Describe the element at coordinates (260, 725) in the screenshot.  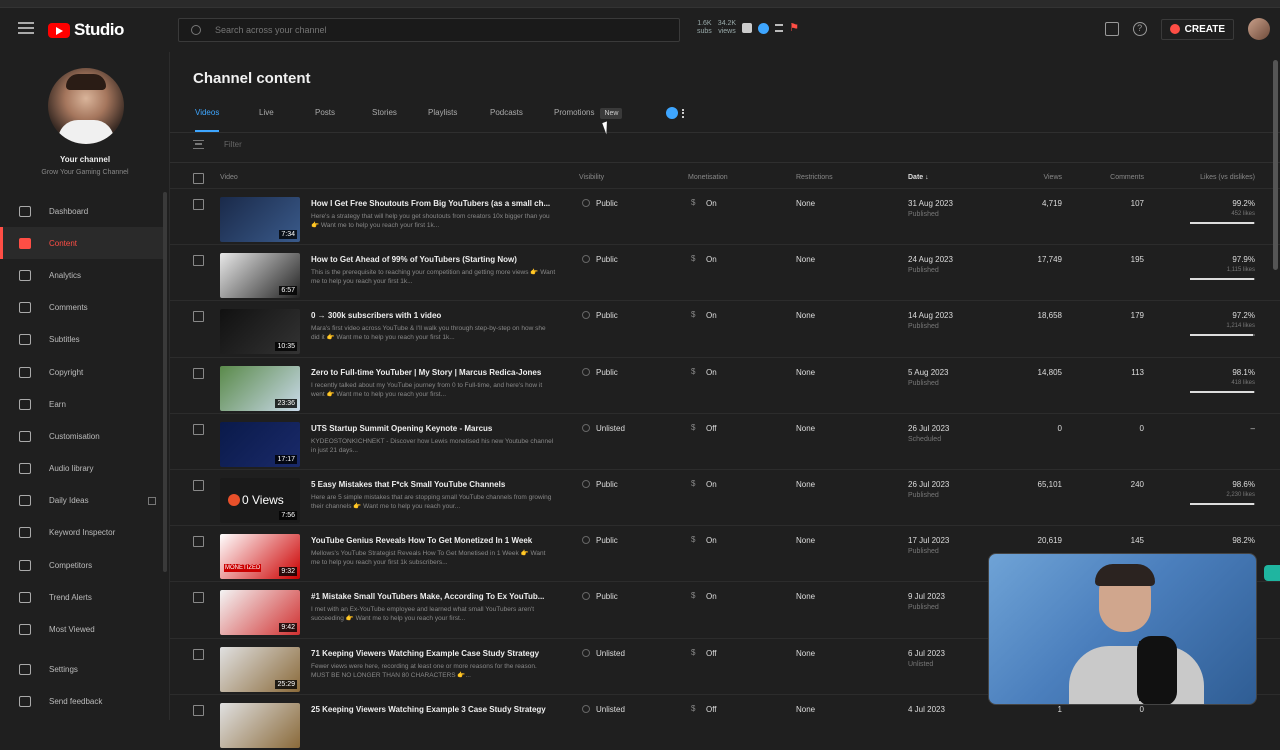
I see `video-thumbnail` at that location.